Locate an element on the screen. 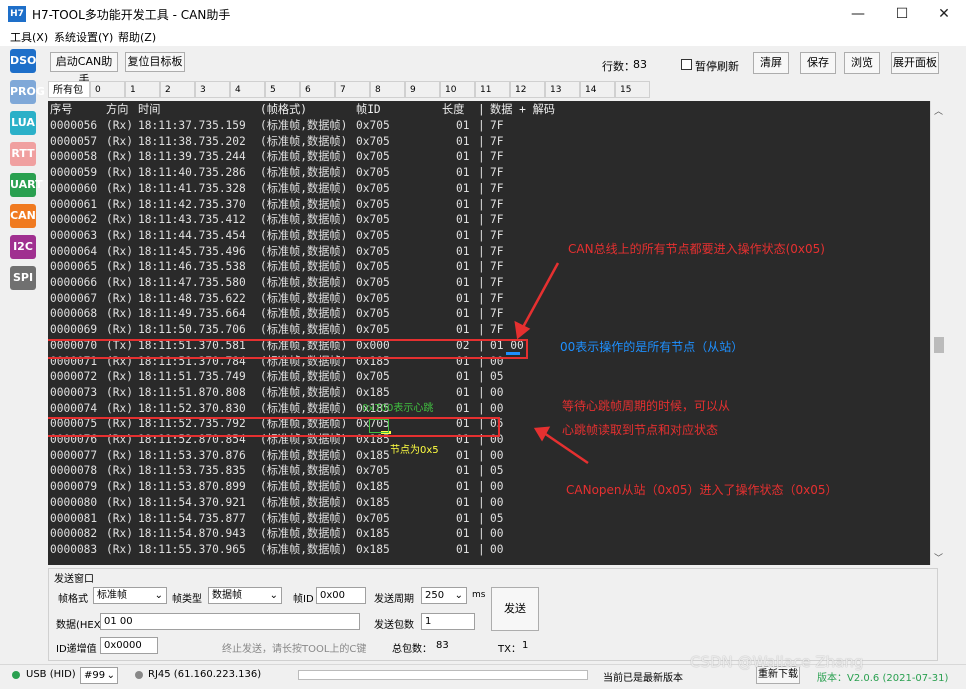  count-input: 1 is located at coordinates (448, 621).